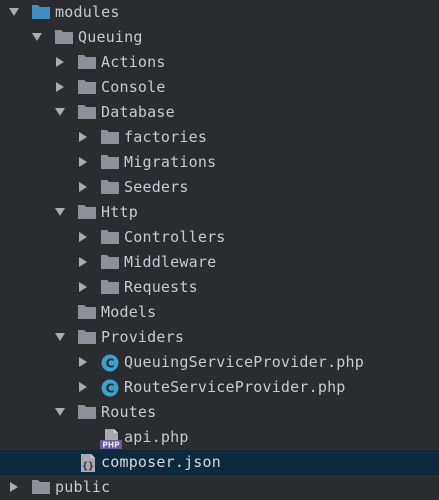 This screenshot has height=500, width=439. Describe the element at coordinates (219, 312) in the screenshot. I see `tree-item-models: Models` at that location.